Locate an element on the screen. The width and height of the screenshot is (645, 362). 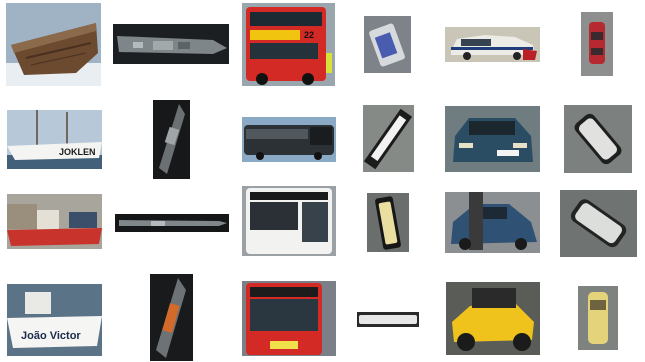
long-bus-aerial-thumbnail is located at coordinates (388, 138).